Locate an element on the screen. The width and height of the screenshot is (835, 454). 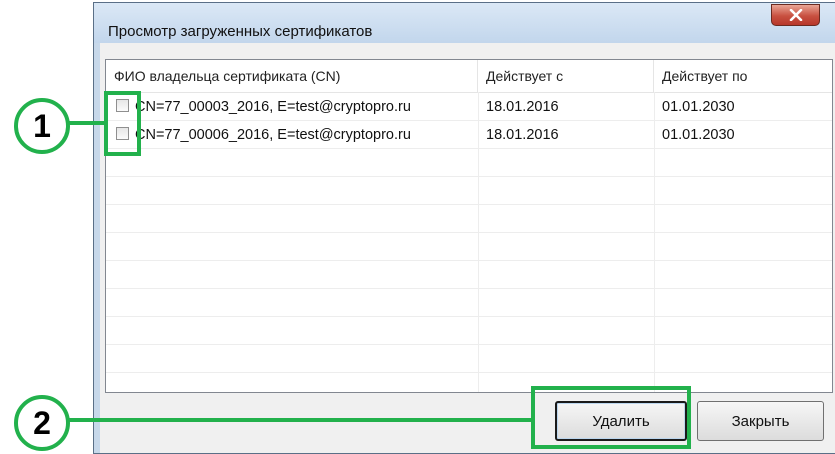
close-icon is located at coordinates (795, 15).